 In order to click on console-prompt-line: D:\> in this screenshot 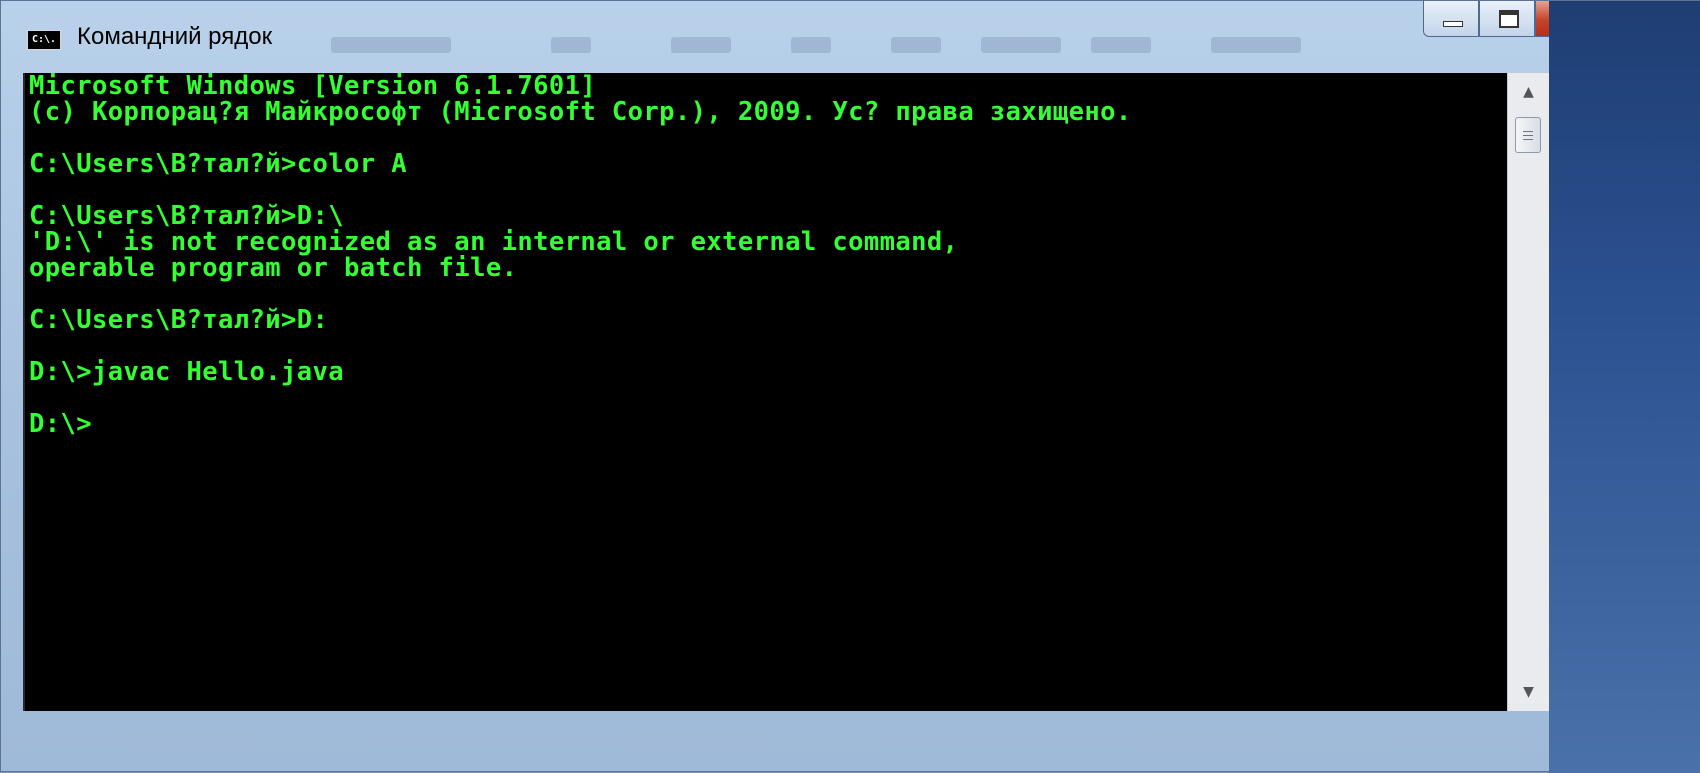, I will do `click(61, 424)`.